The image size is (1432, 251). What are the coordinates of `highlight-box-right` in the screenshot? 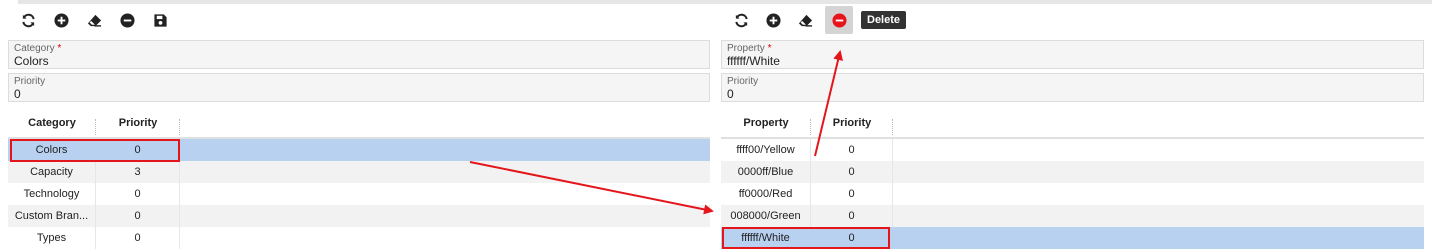 It's located at (806, 238).